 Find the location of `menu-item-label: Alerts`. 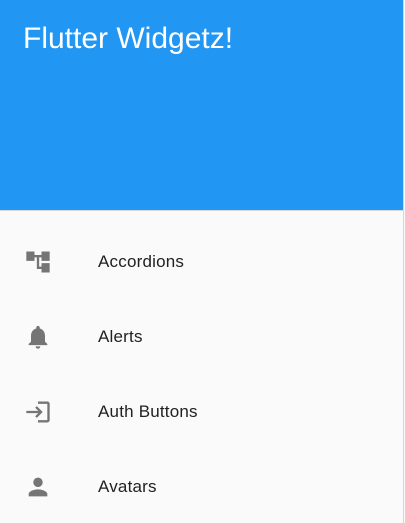

menu-item-label: Alerts is located at coordinates (120, 336).